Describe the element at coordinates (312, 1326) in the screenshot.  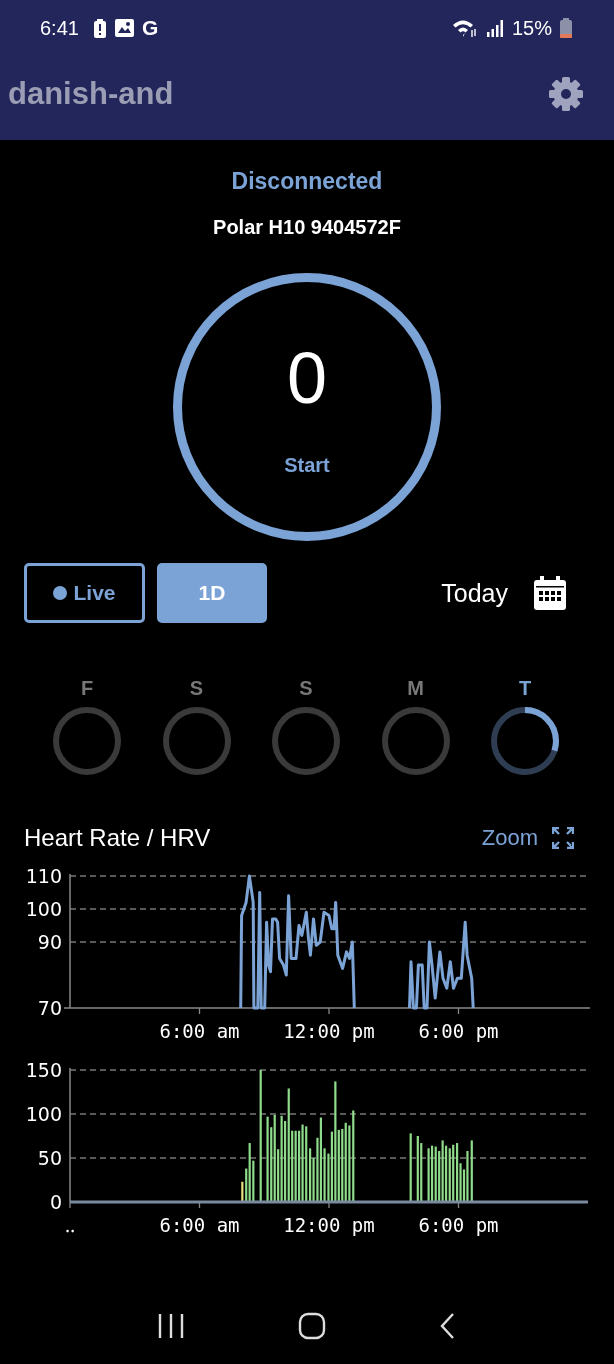
I see `home-icon` at that location.